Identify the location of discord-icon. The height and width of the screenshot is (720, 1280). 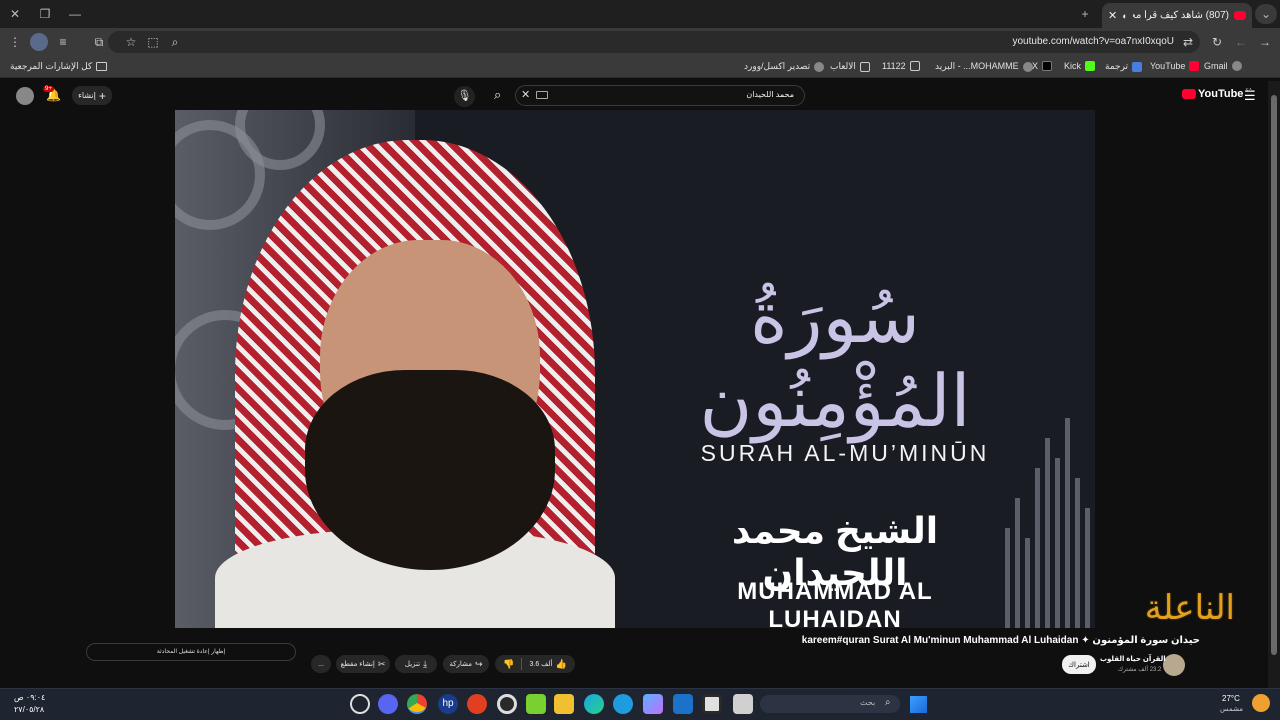
(388, 704).